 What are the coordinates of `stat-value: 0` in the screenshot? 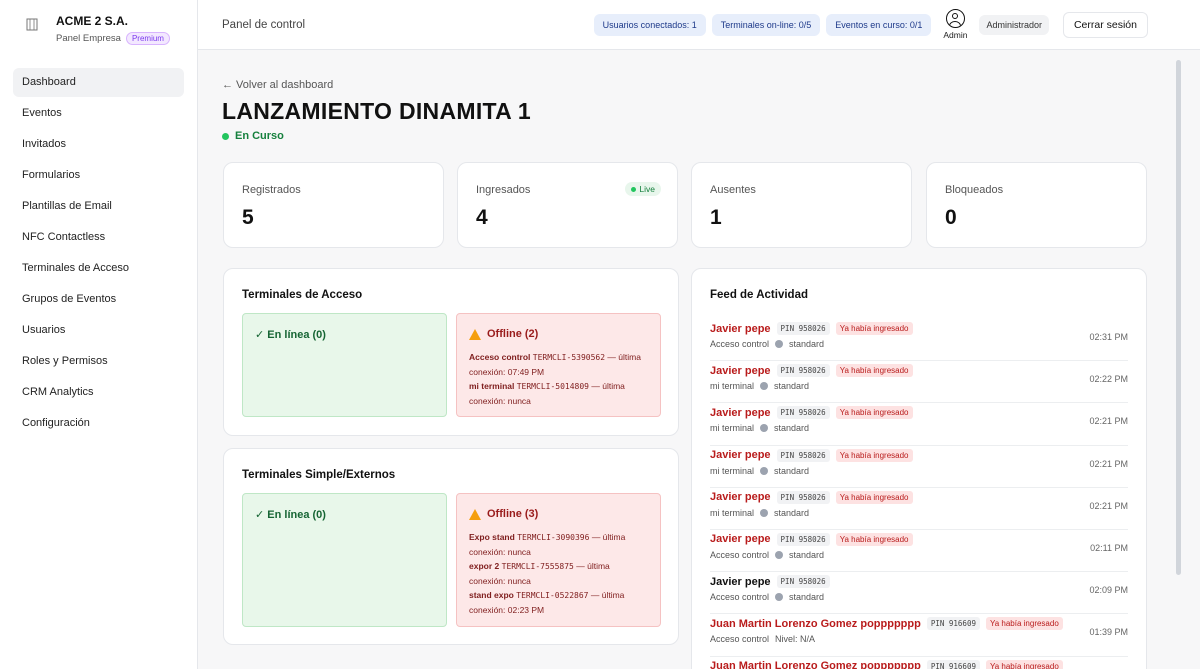 It's located at (951, 217).